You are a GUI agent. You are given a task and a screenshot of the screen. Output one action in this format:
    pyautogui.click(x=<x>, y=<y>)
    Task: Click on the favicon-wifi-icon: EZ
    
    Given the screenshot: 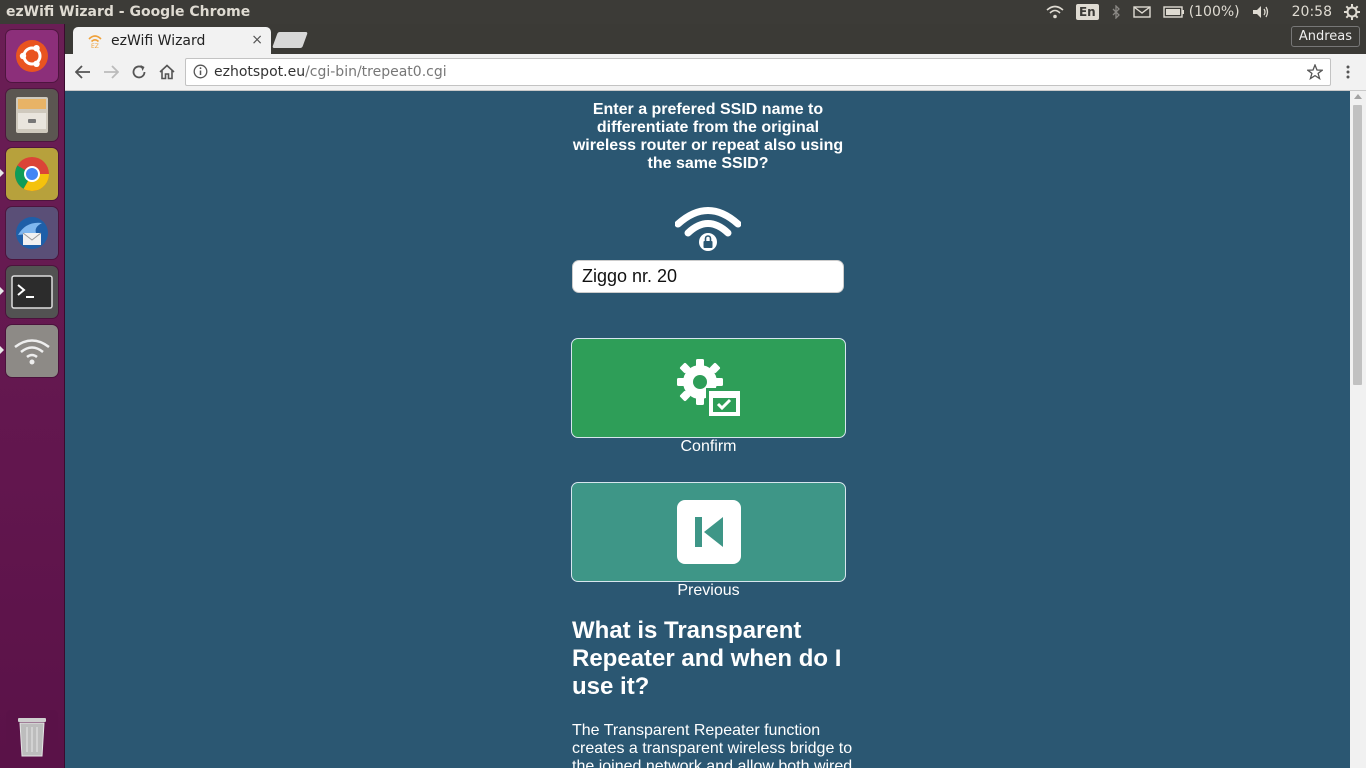 What is the action you would take?
    pyautogui.click(x=95, y=42)
    